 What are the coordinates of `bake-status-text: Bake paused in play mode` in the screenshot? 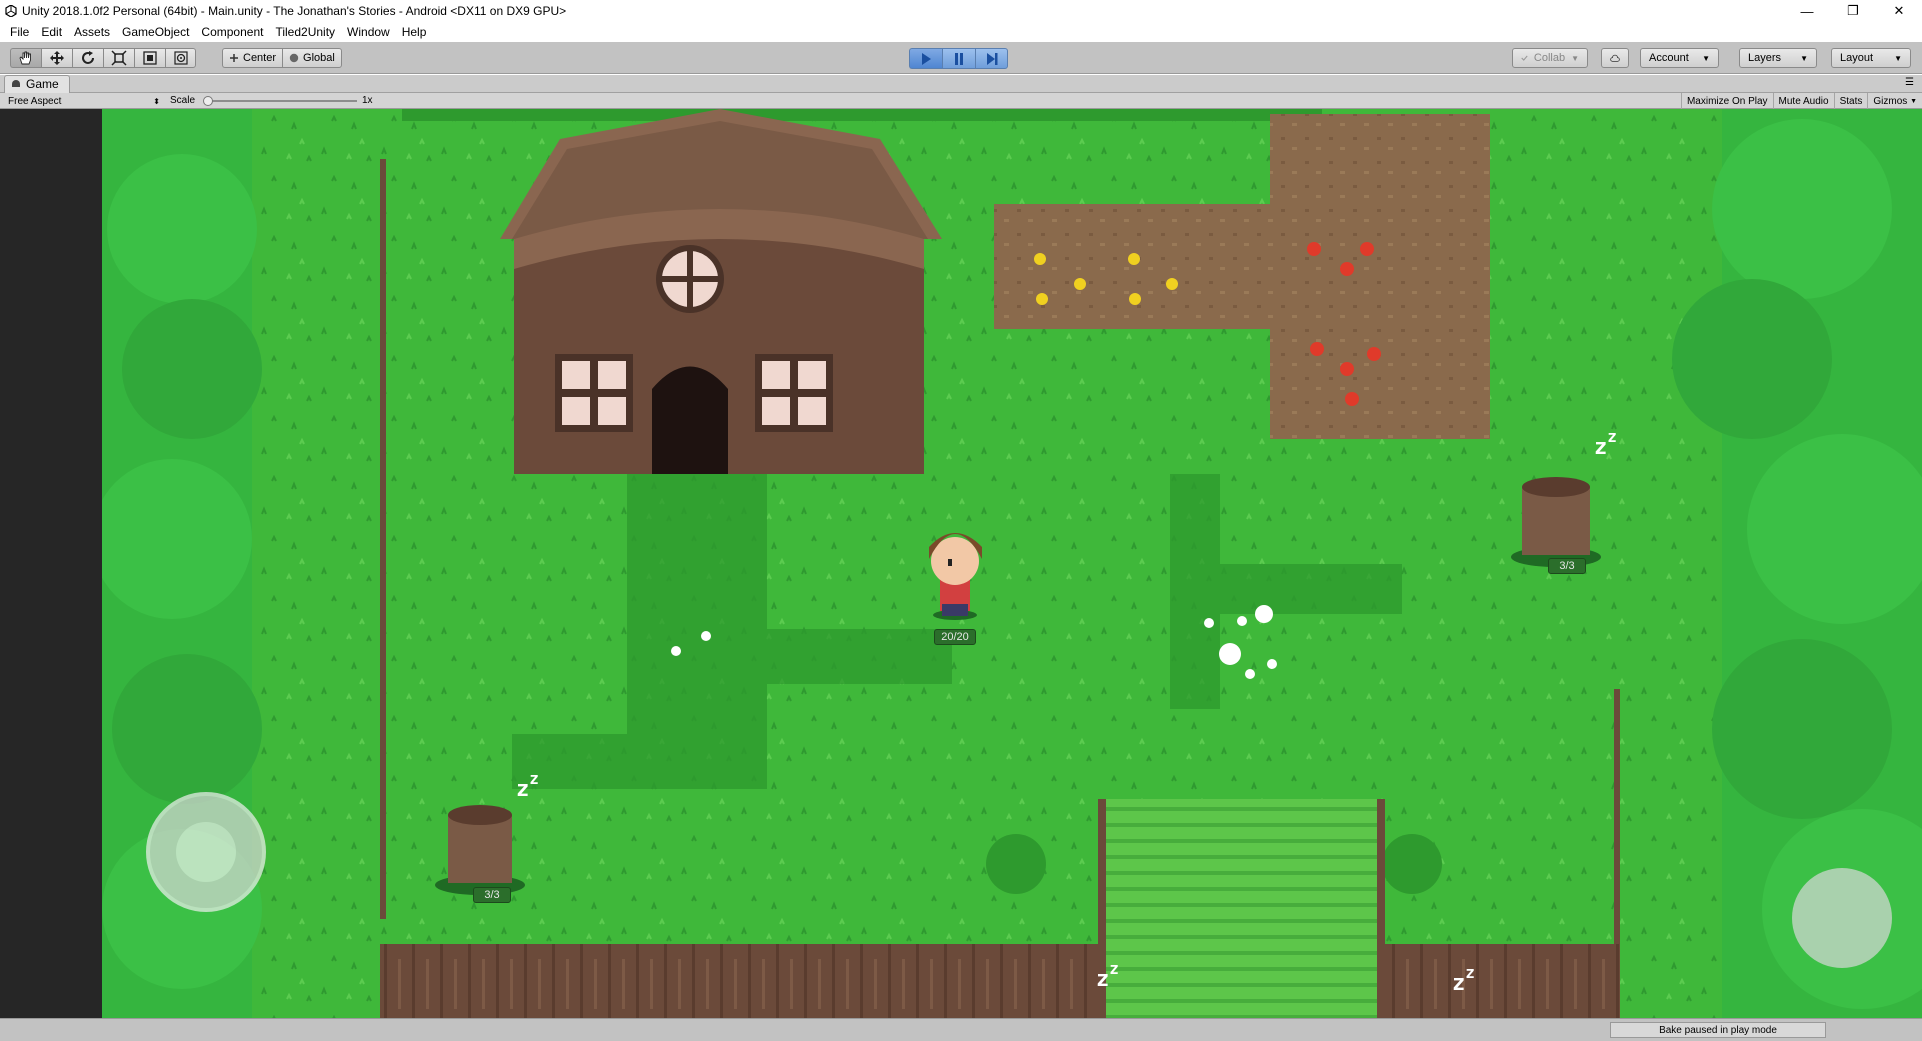 It's located at (1718, 1030).